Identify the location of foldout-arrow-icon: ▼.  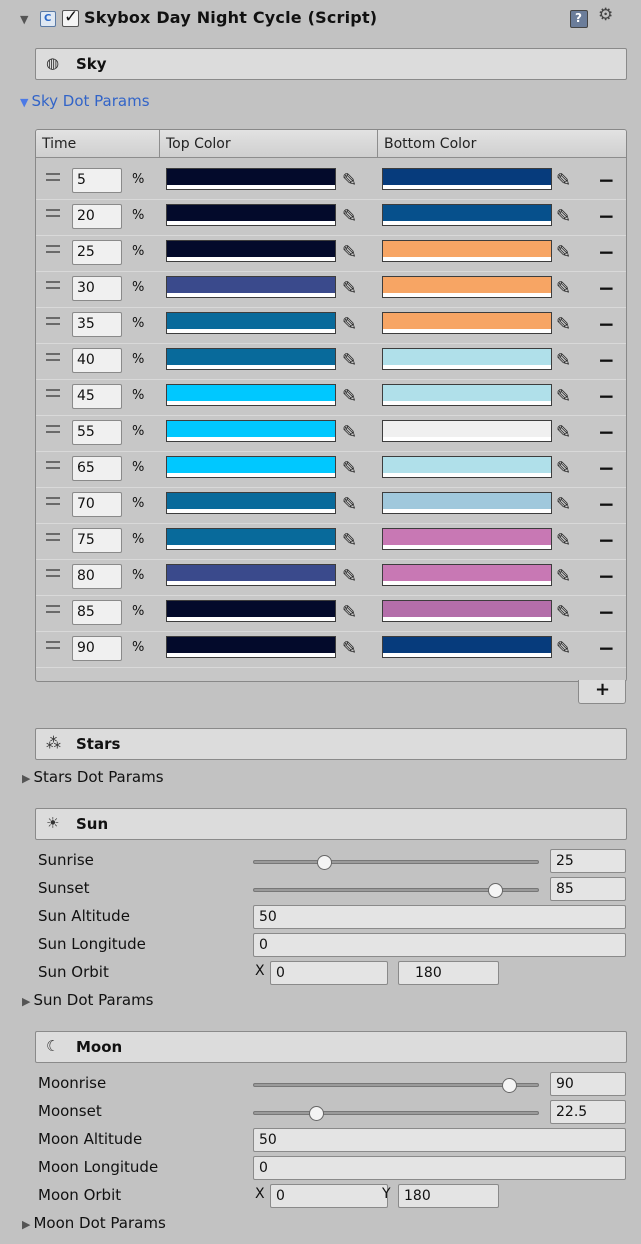
(24, 19).